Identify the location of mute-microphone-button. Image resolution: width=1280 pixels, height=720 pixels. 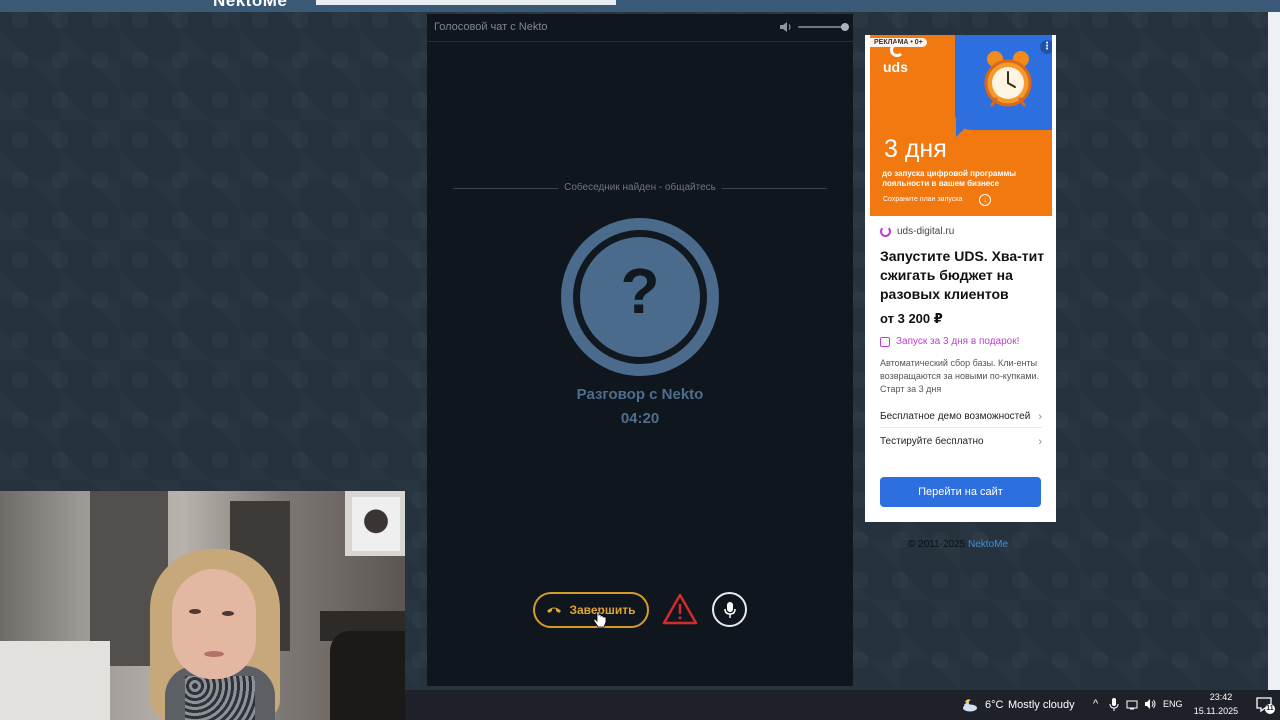
(729, 609).